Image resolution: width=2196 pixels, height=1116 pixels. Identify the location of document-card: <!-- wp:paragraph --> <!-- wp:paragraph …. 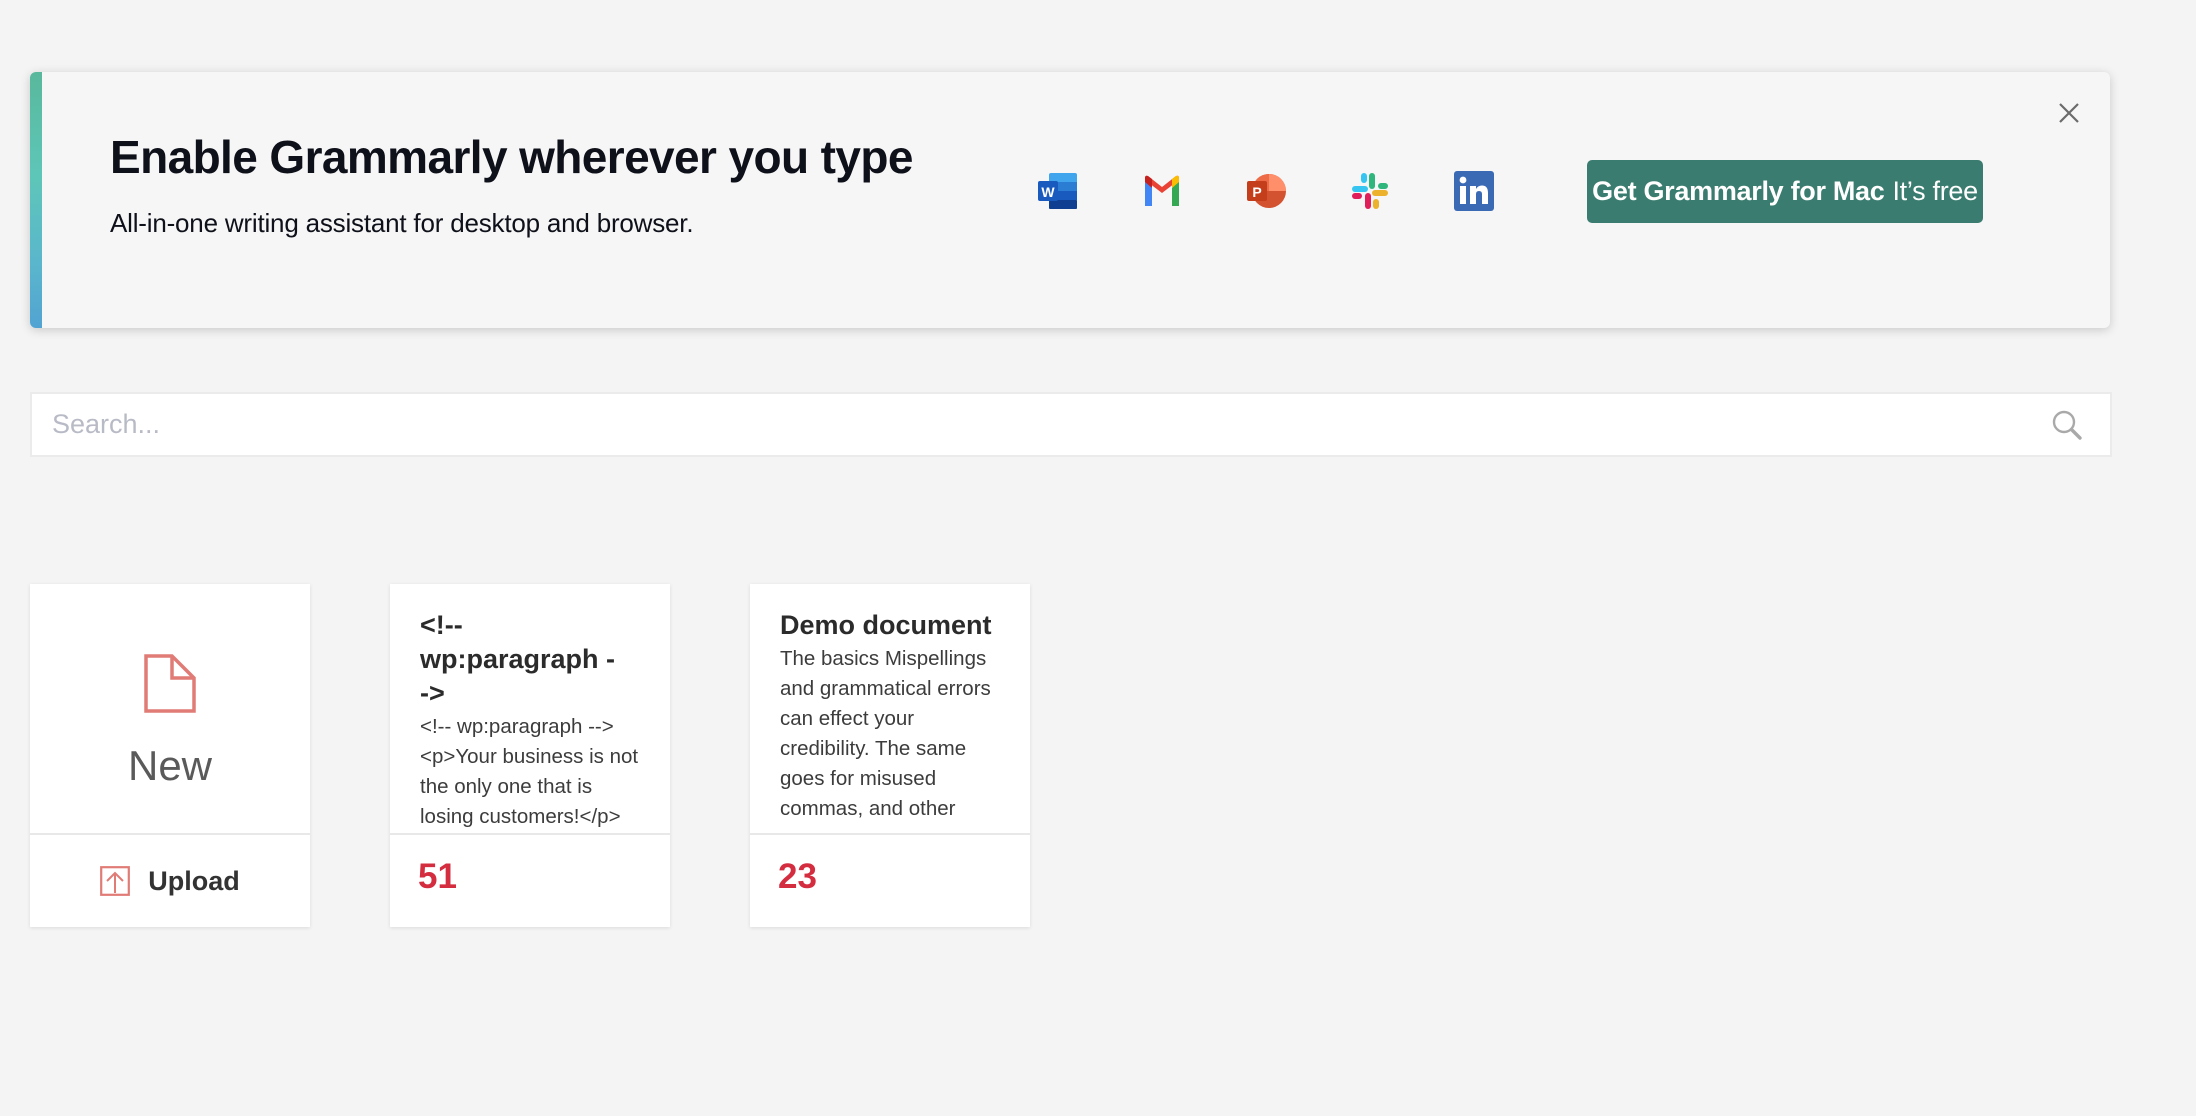
(530, 755).